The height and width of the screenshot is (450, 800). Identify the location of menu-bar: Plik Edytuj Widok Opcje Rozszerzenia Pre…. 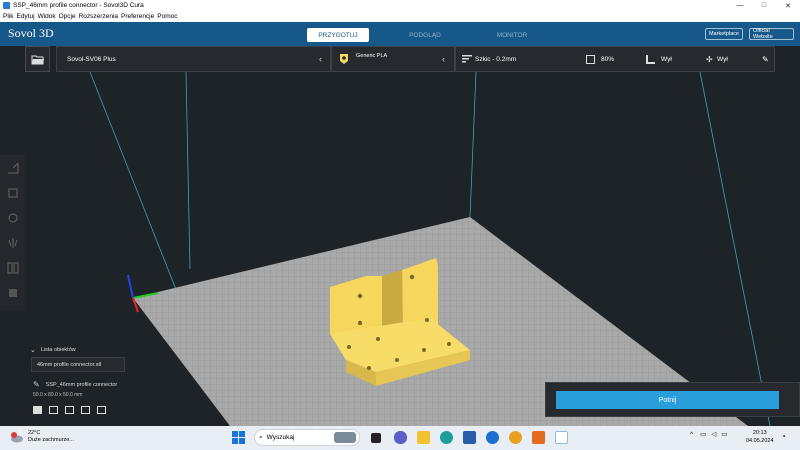
(400, 16).